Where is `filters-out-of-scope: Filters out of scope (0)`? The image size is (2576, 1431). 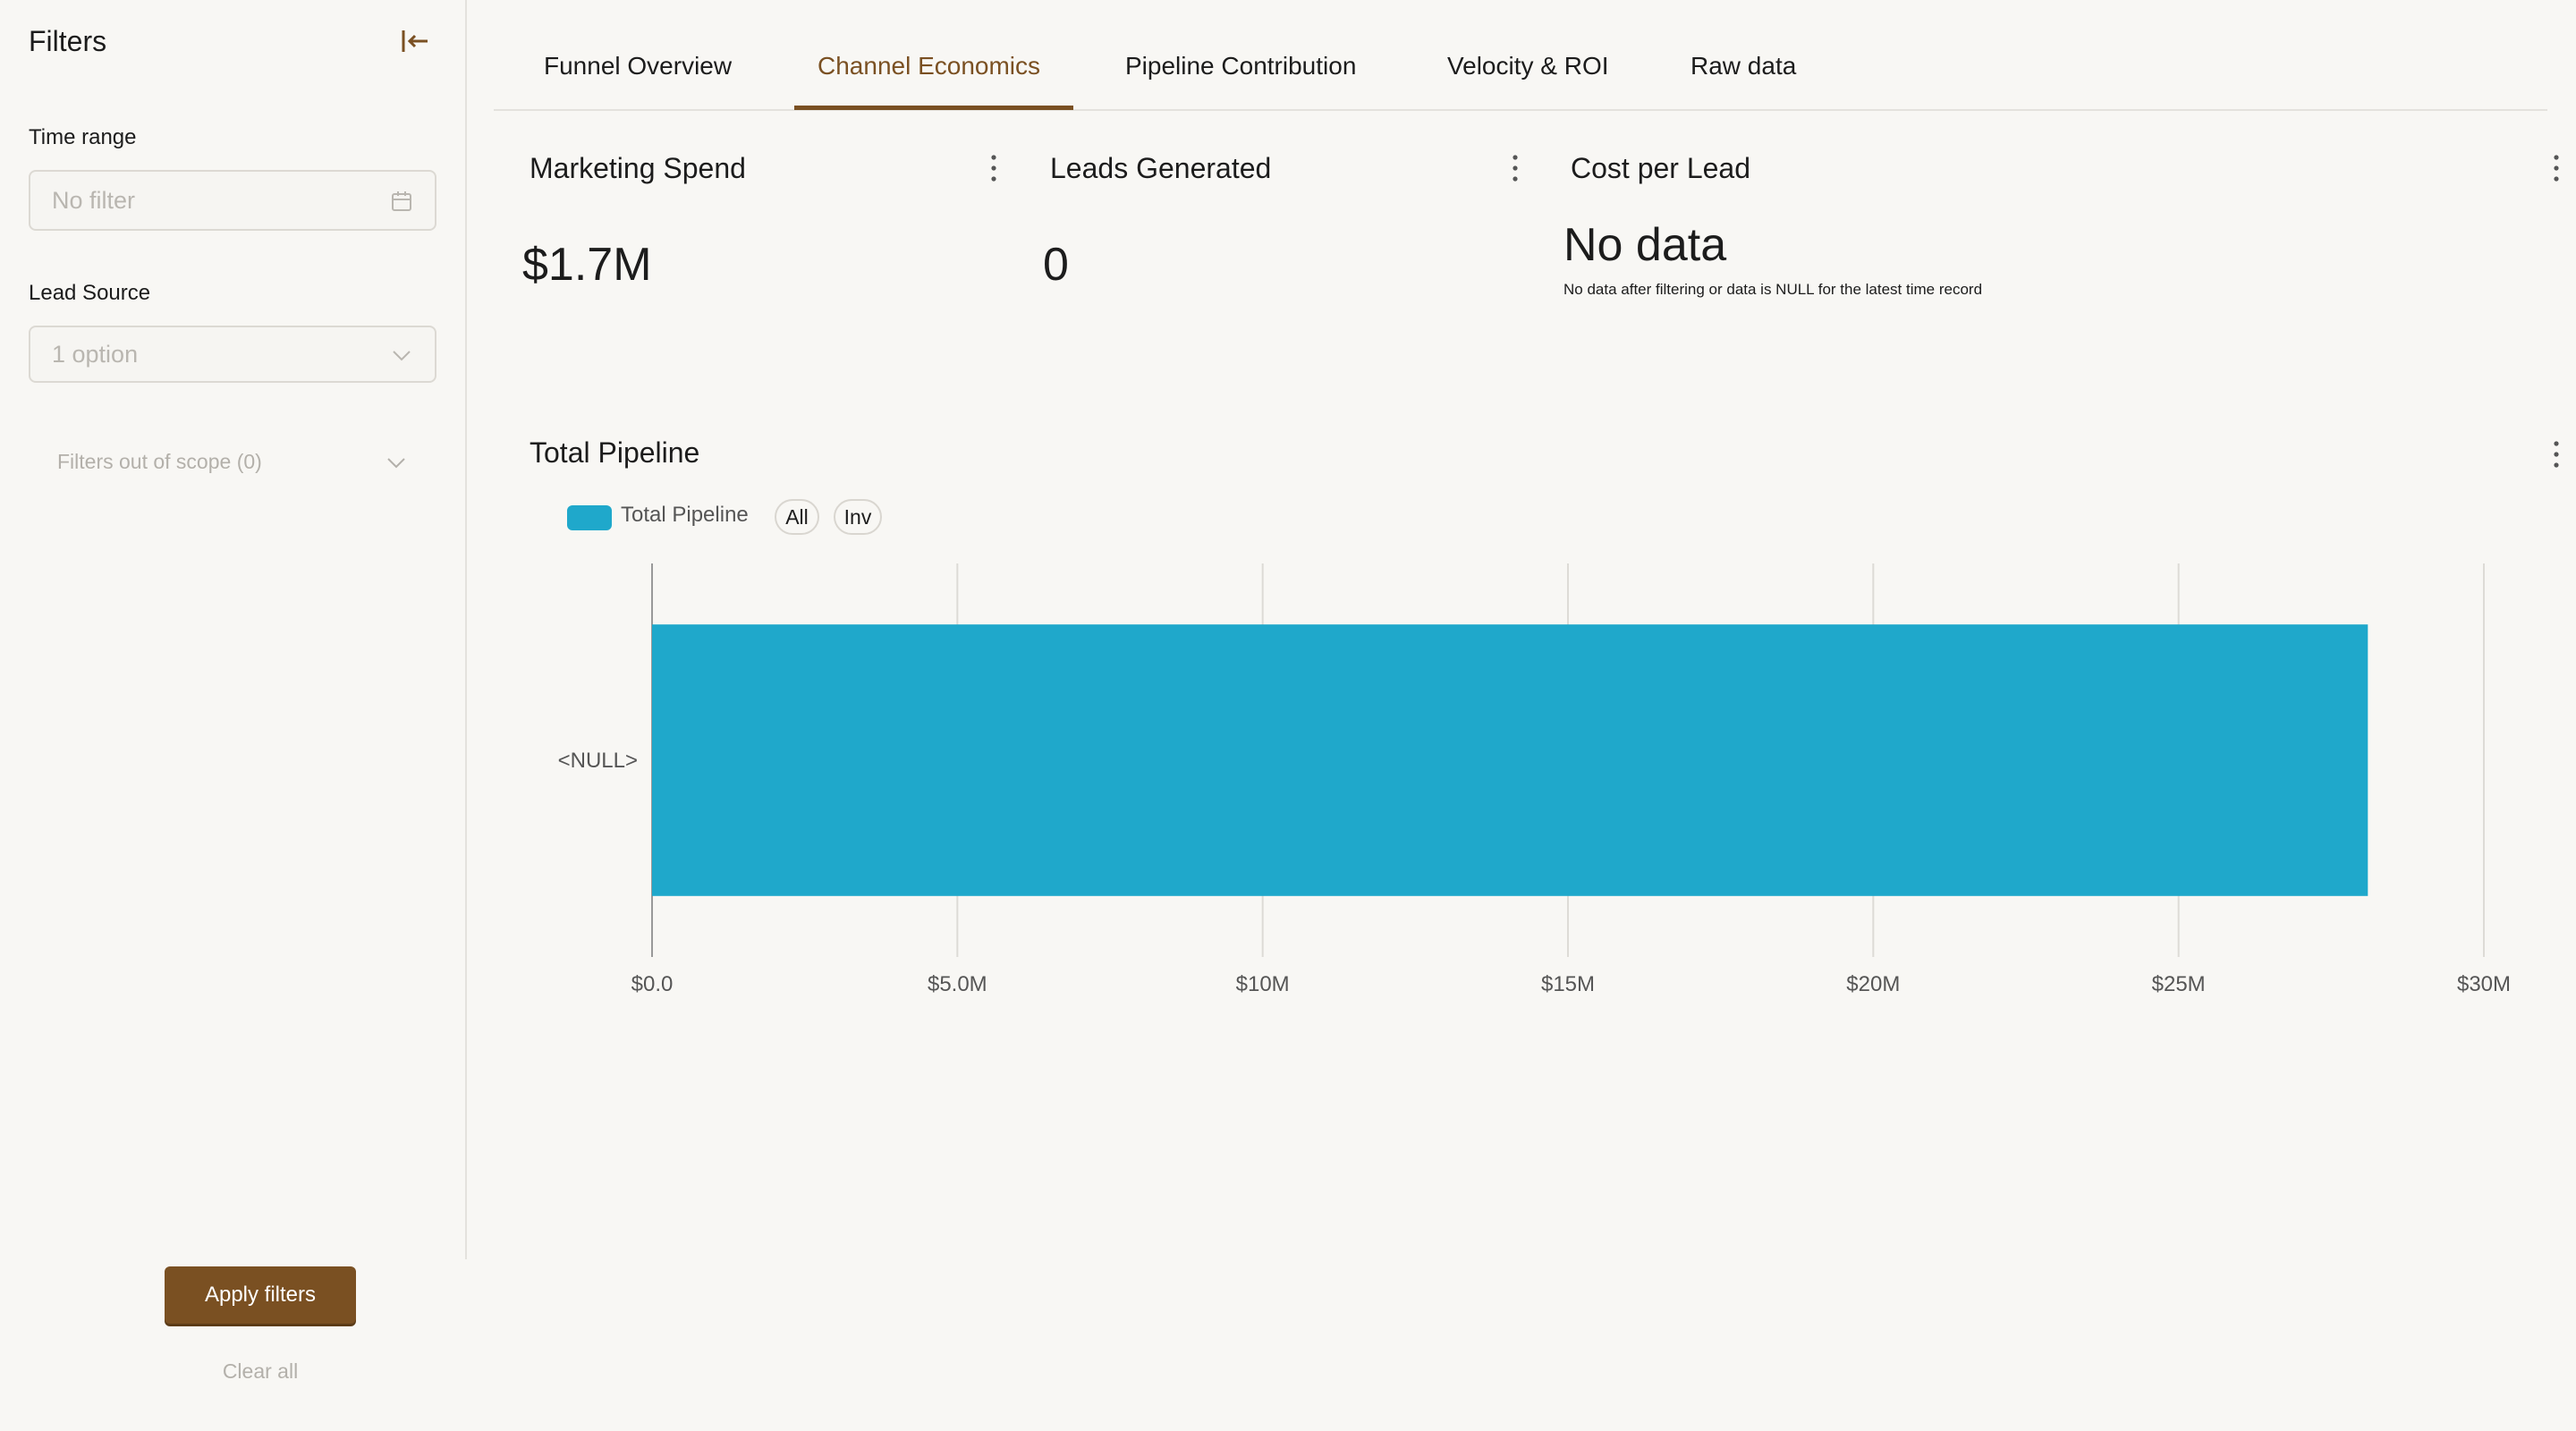 filters-out-of-scope: Filters out of scope (0) is located at coordinates (232, 462).